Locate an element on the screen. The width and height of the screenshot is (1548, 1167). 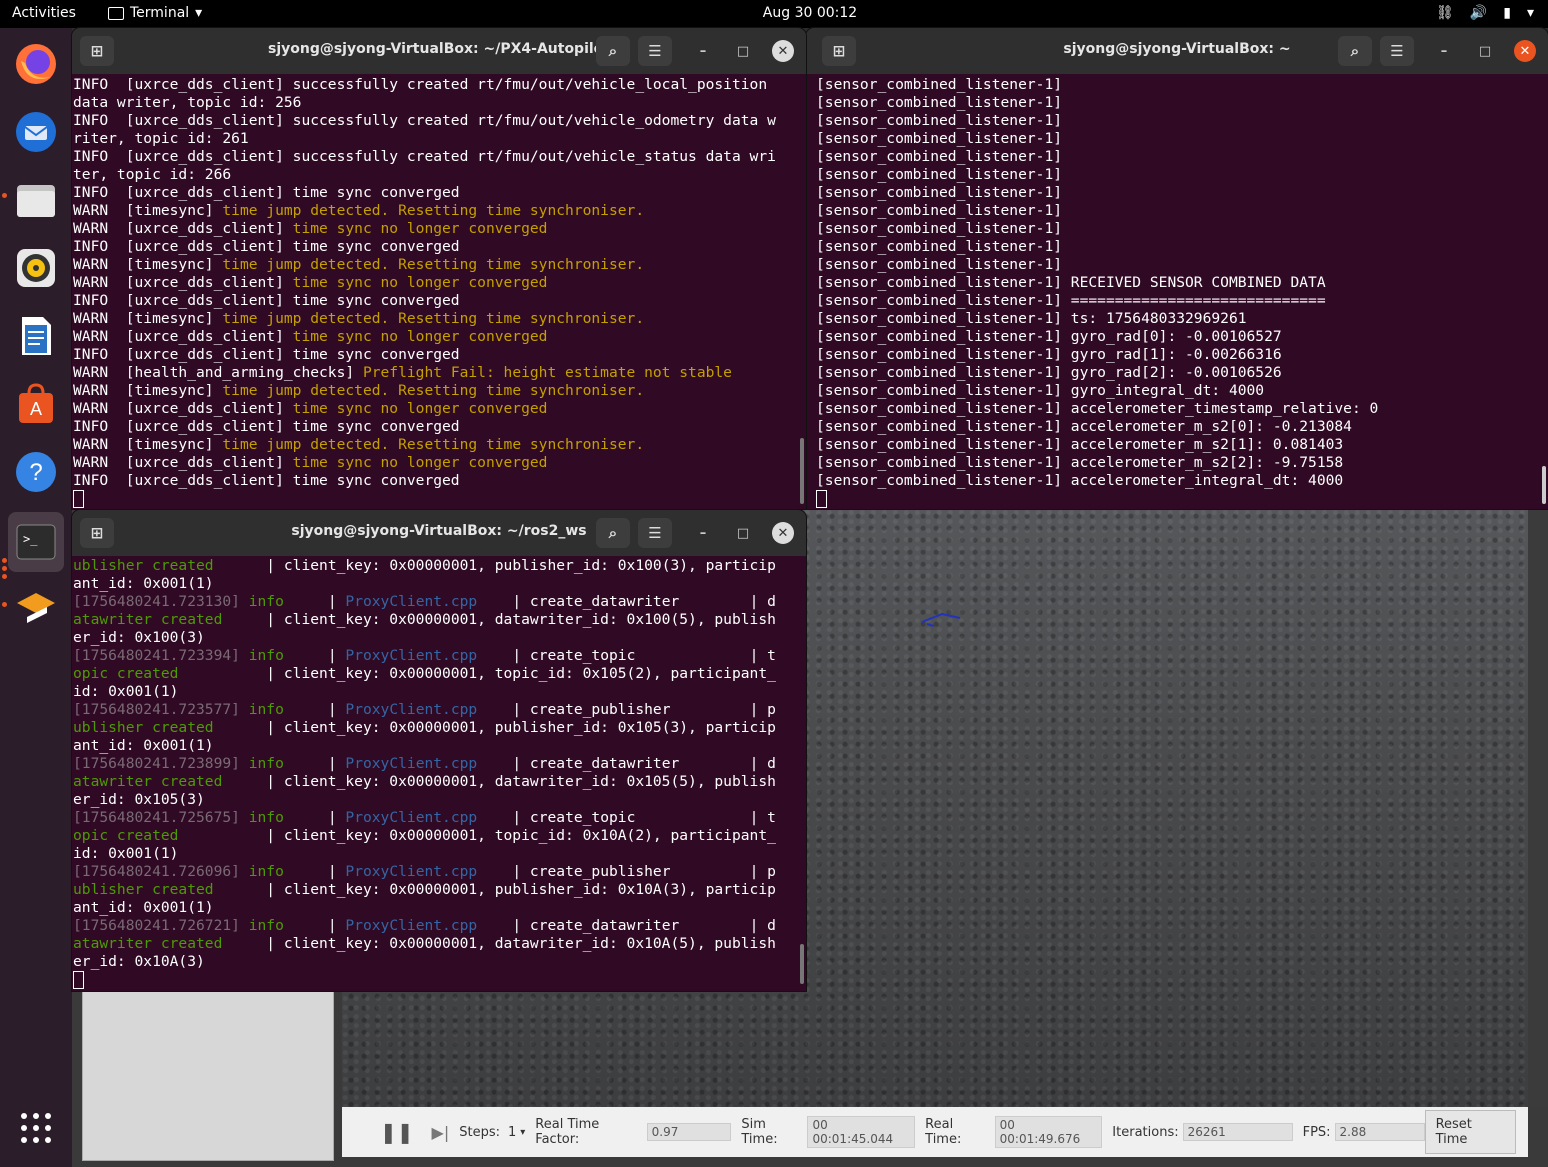
log-text: accelerometer_m_s2[0]: -0.213084 is located at coordinates (1207, 426).